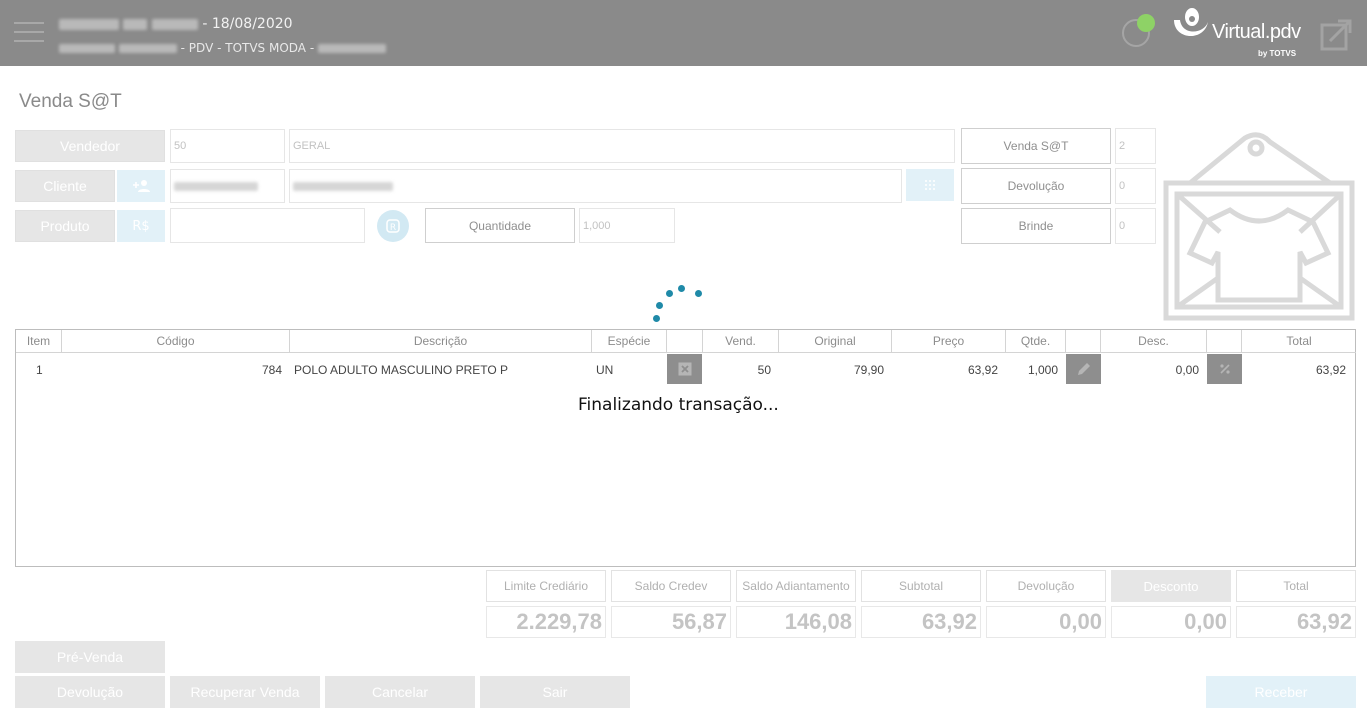 This screenshot has height=727, width=1367. I want to click on saldo-credev-label: Saldo Credev, so click(671, 586).